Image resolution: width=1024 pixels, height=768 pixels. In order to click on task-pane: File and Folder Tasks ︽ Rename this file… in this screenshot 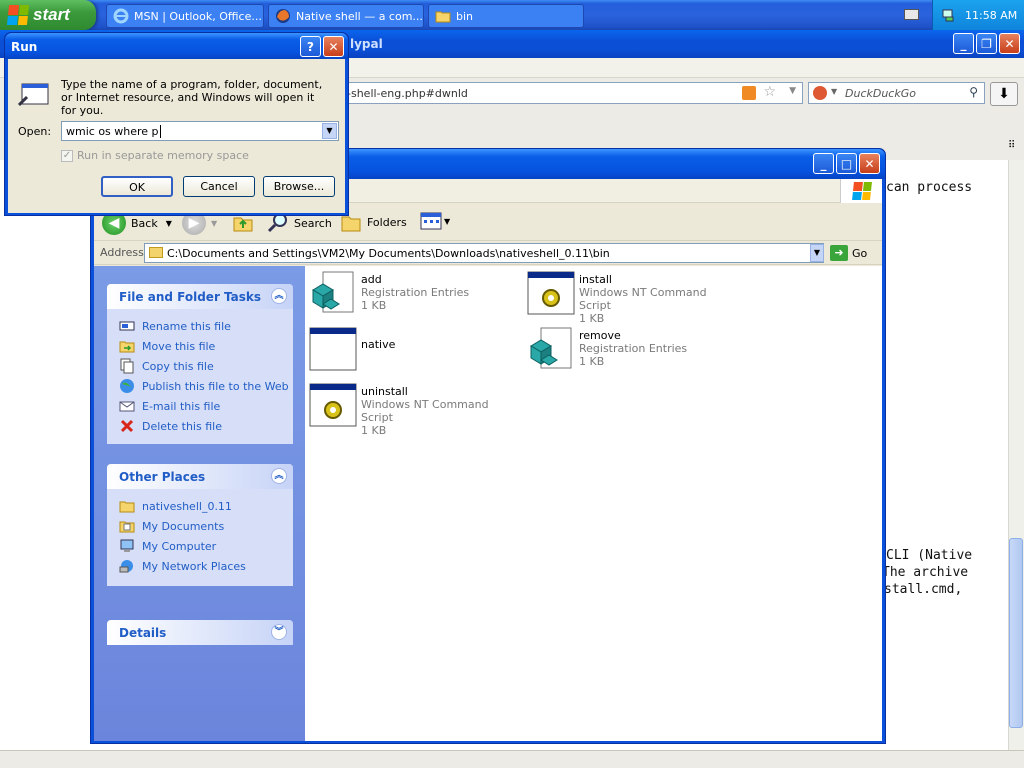, I will do `click(199, 503)`.